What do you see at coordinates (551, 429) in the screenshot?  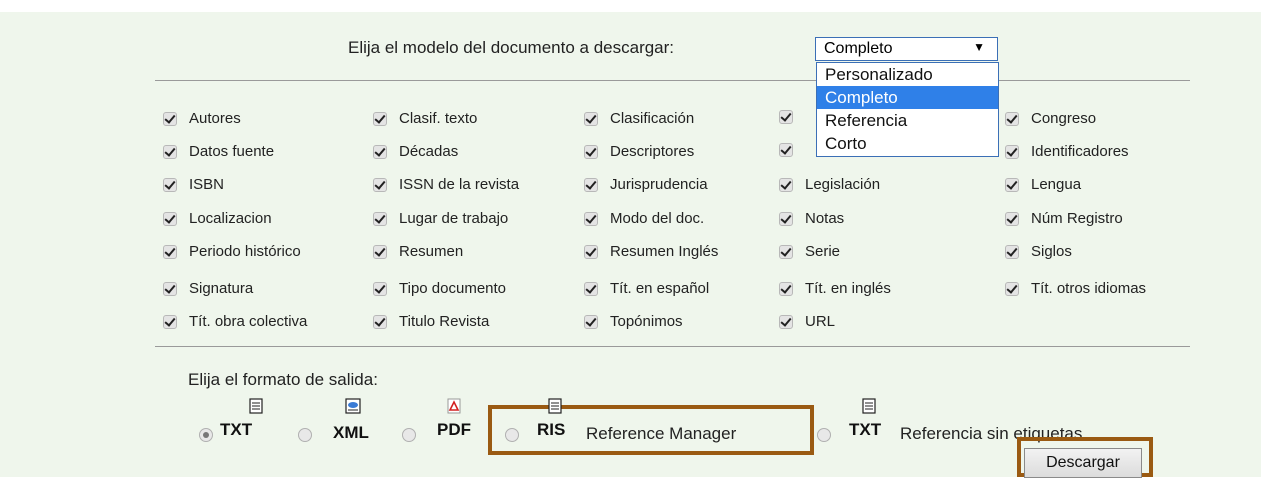 I see `format-code-ris: RIS` at bounding box center [551, 429].